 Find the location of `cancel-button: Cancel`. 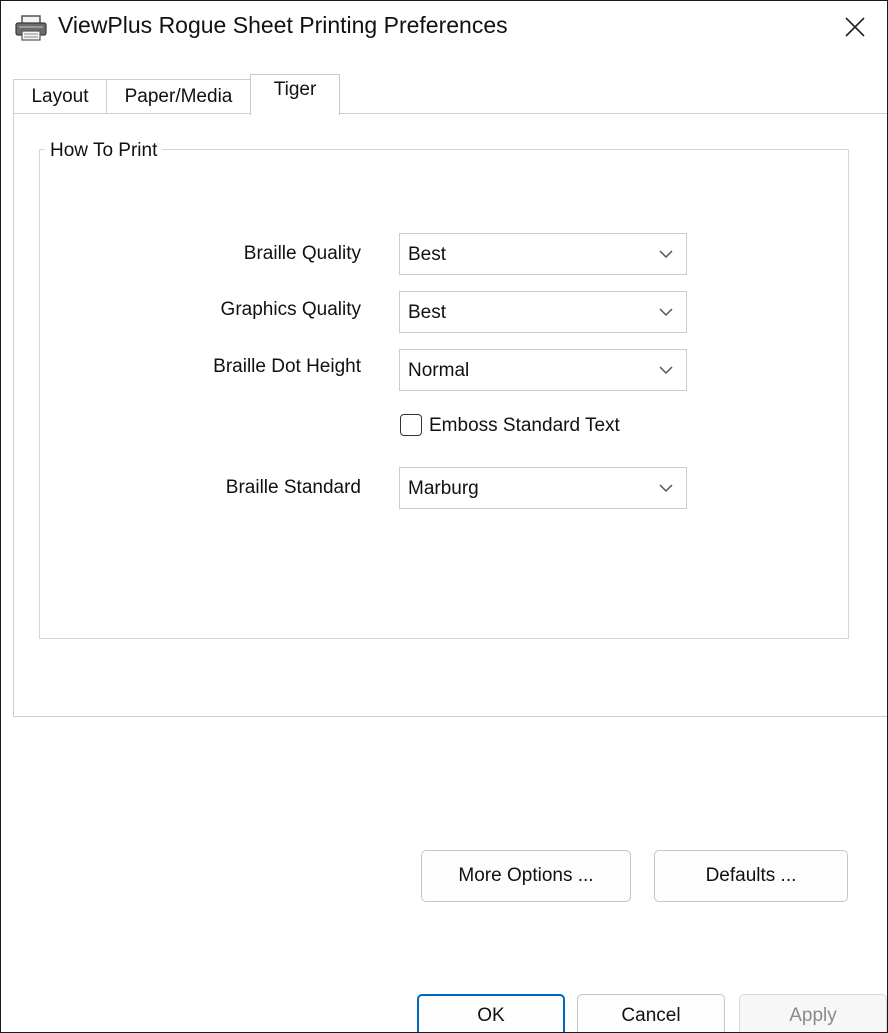

cancel-button: Cancel is located at coordinates (651, 1013).